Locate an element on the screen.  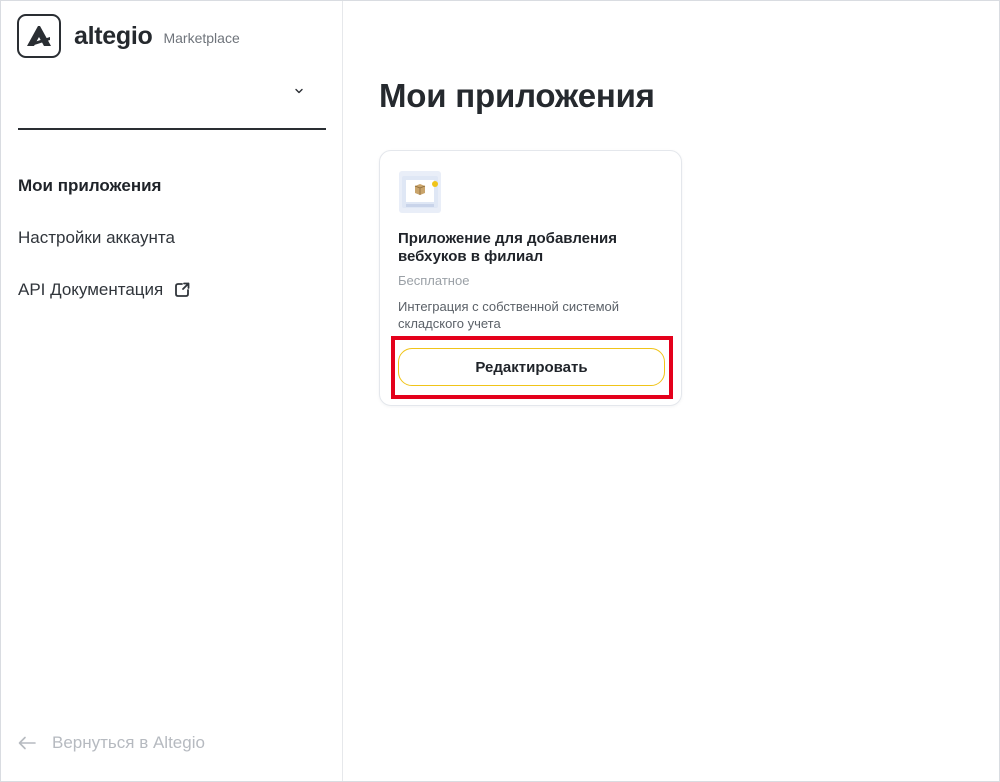
brand: altegio Marketplace is located at coordinates (128, 36).